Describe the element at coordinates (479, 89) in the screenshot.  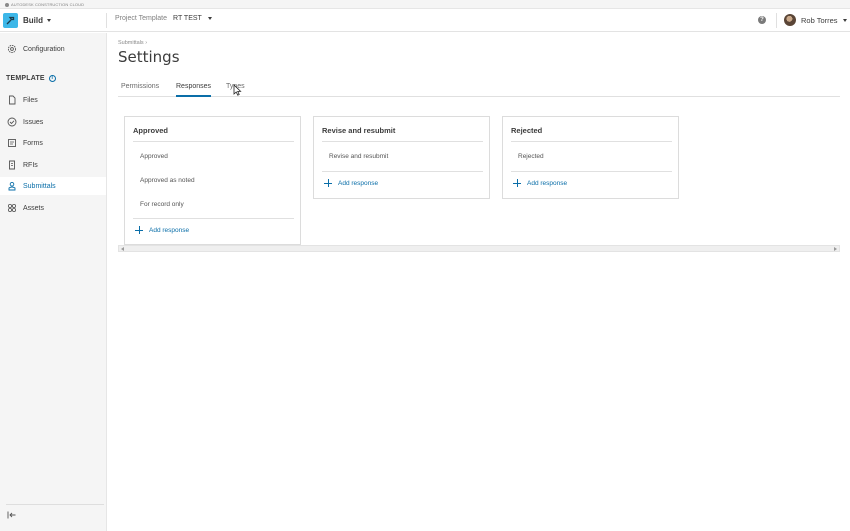
I see `tab-bar: Permissions Responses Types` at that location.